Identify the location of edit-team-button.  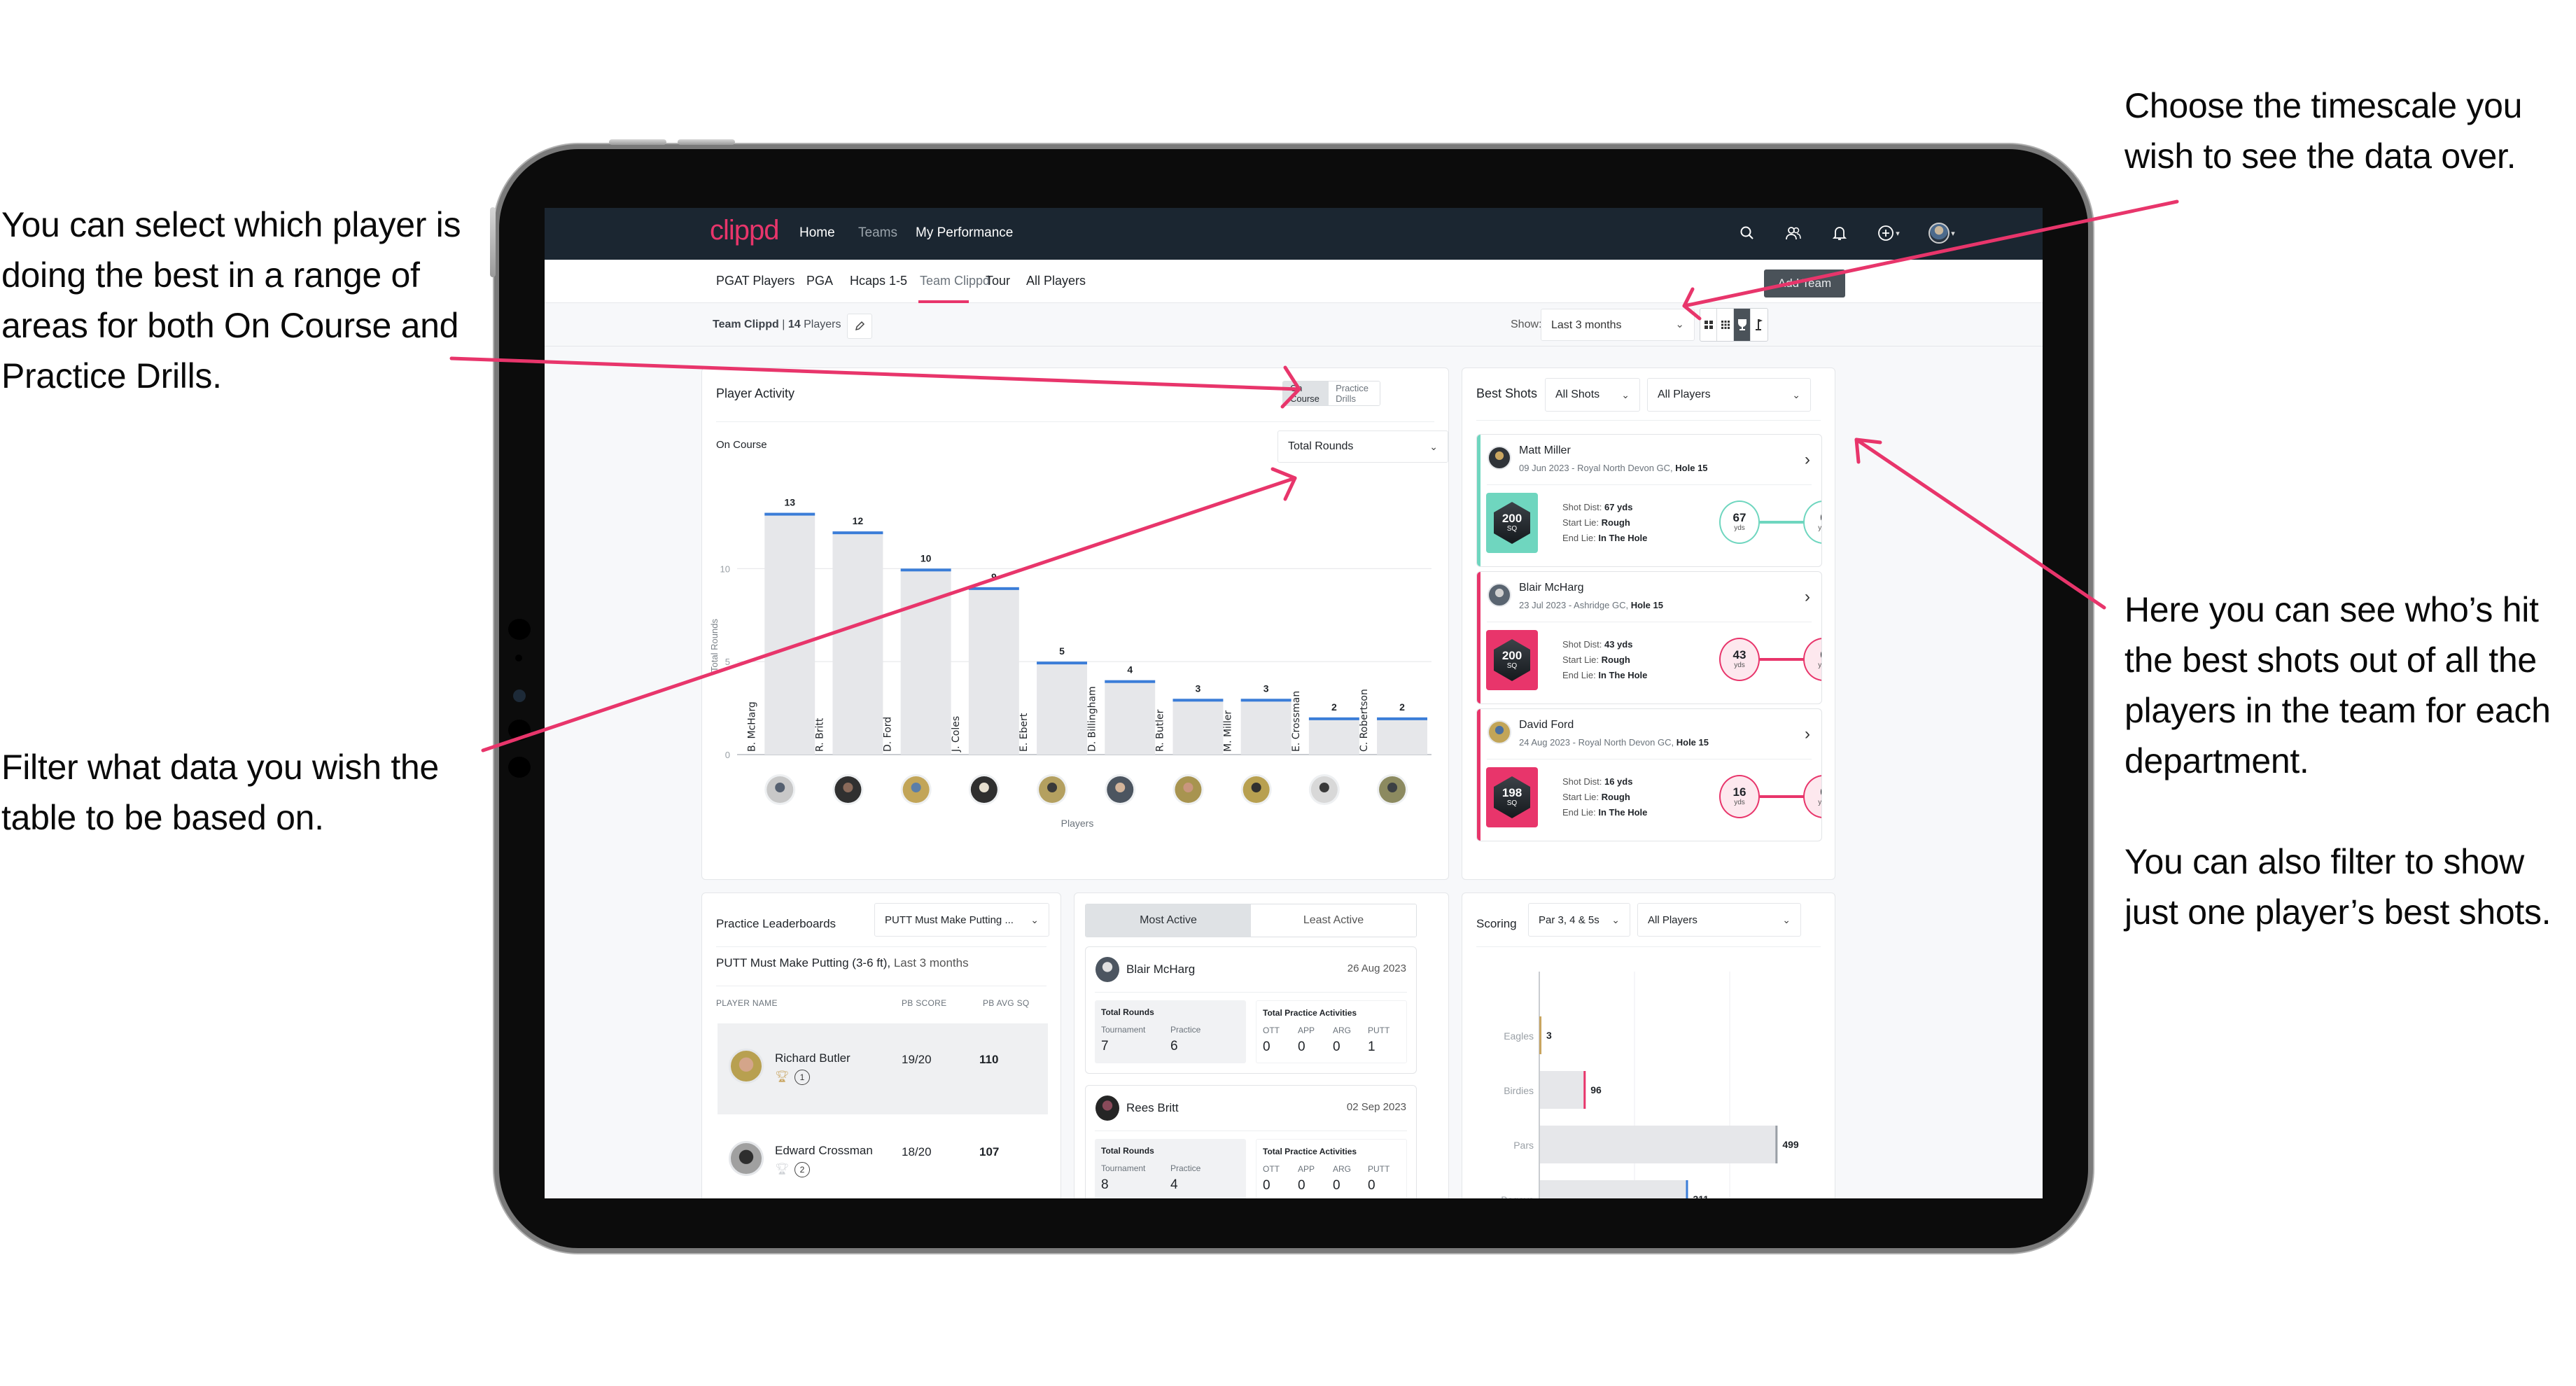
(859, 326).